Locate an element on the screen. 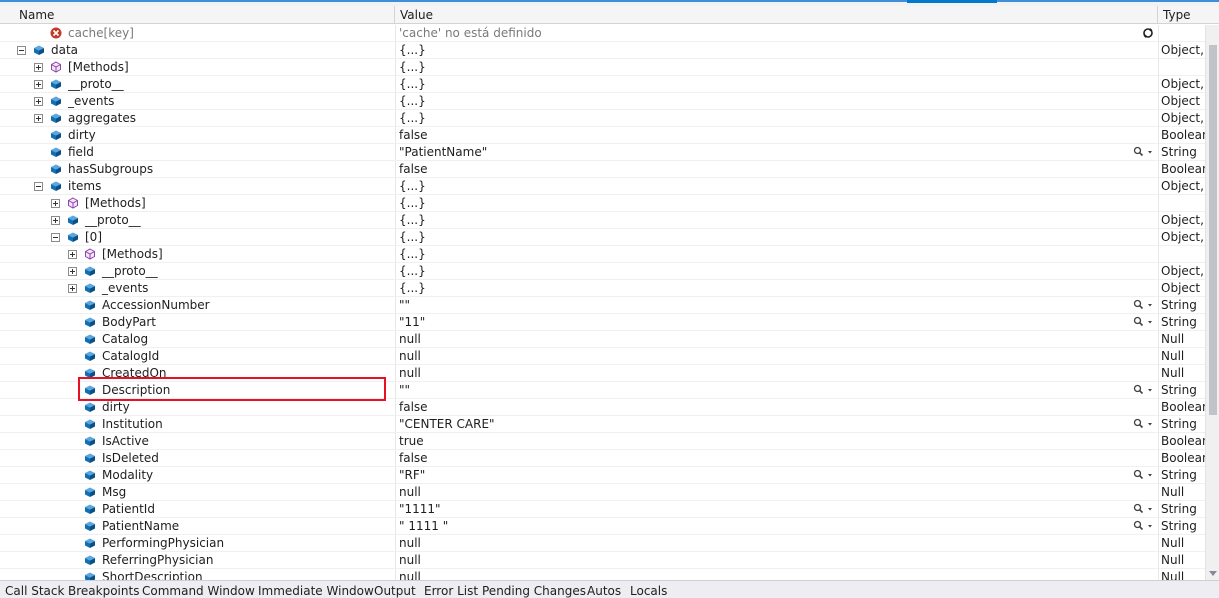 The height and width of the screenshot is (598, 1219). column-header-name: Name is located at coordinates (204, 15).